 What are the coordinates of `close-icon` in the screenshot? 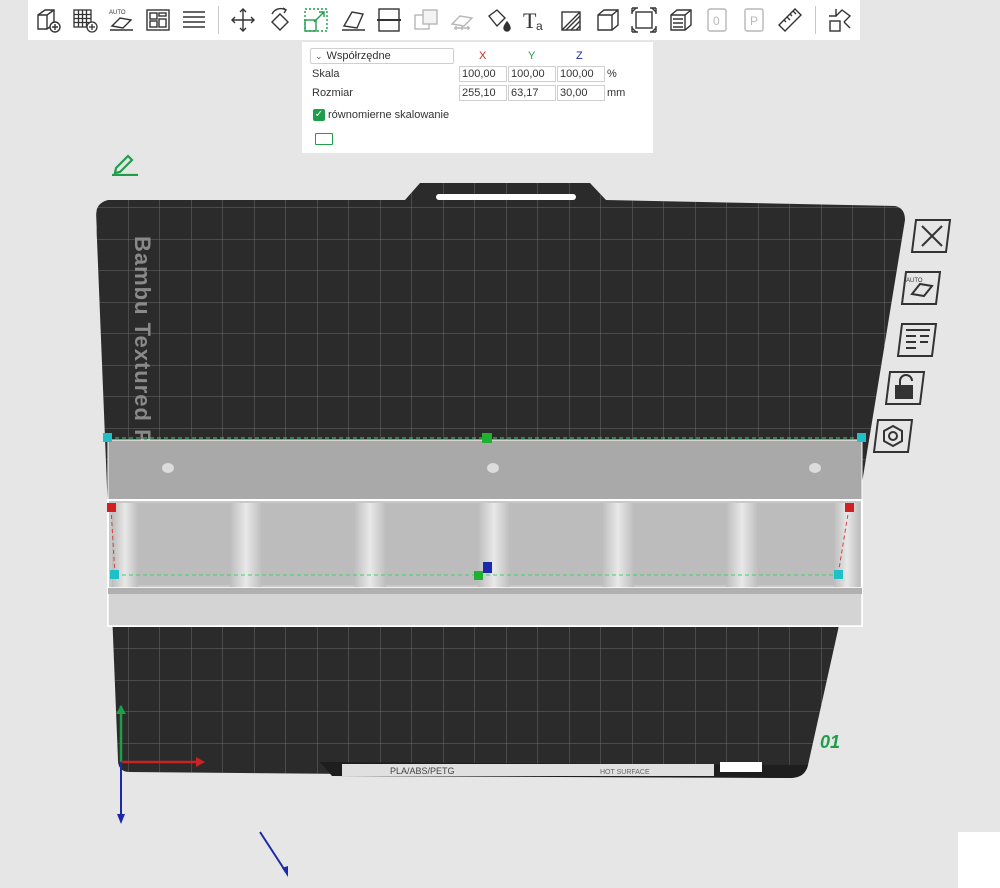 It's located at (931, 236).